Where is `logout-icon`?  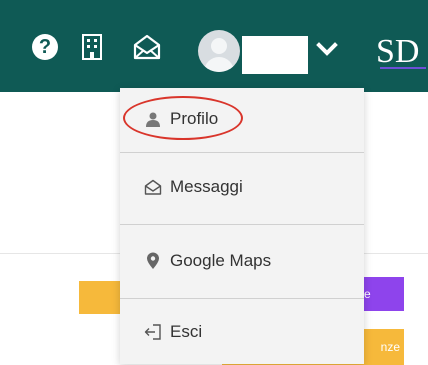 logout-icon is located at coordinates (153, 332).